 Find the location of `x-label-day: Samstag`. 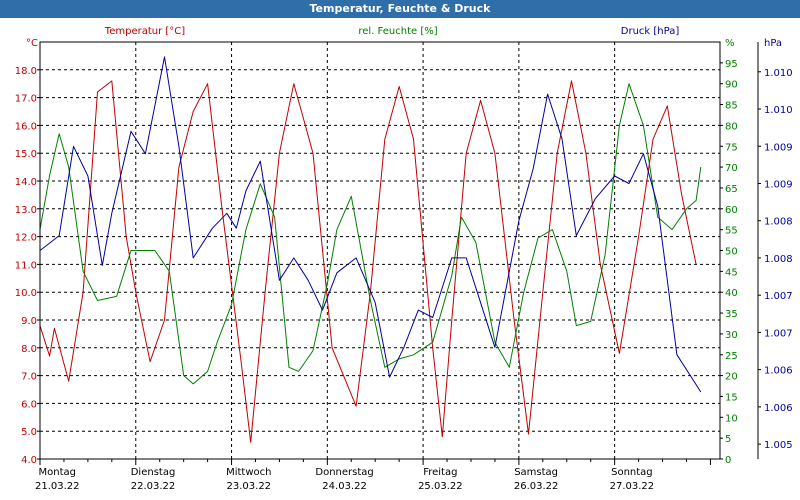

x-label-day: Samstag is located at coordinates (536, 472).